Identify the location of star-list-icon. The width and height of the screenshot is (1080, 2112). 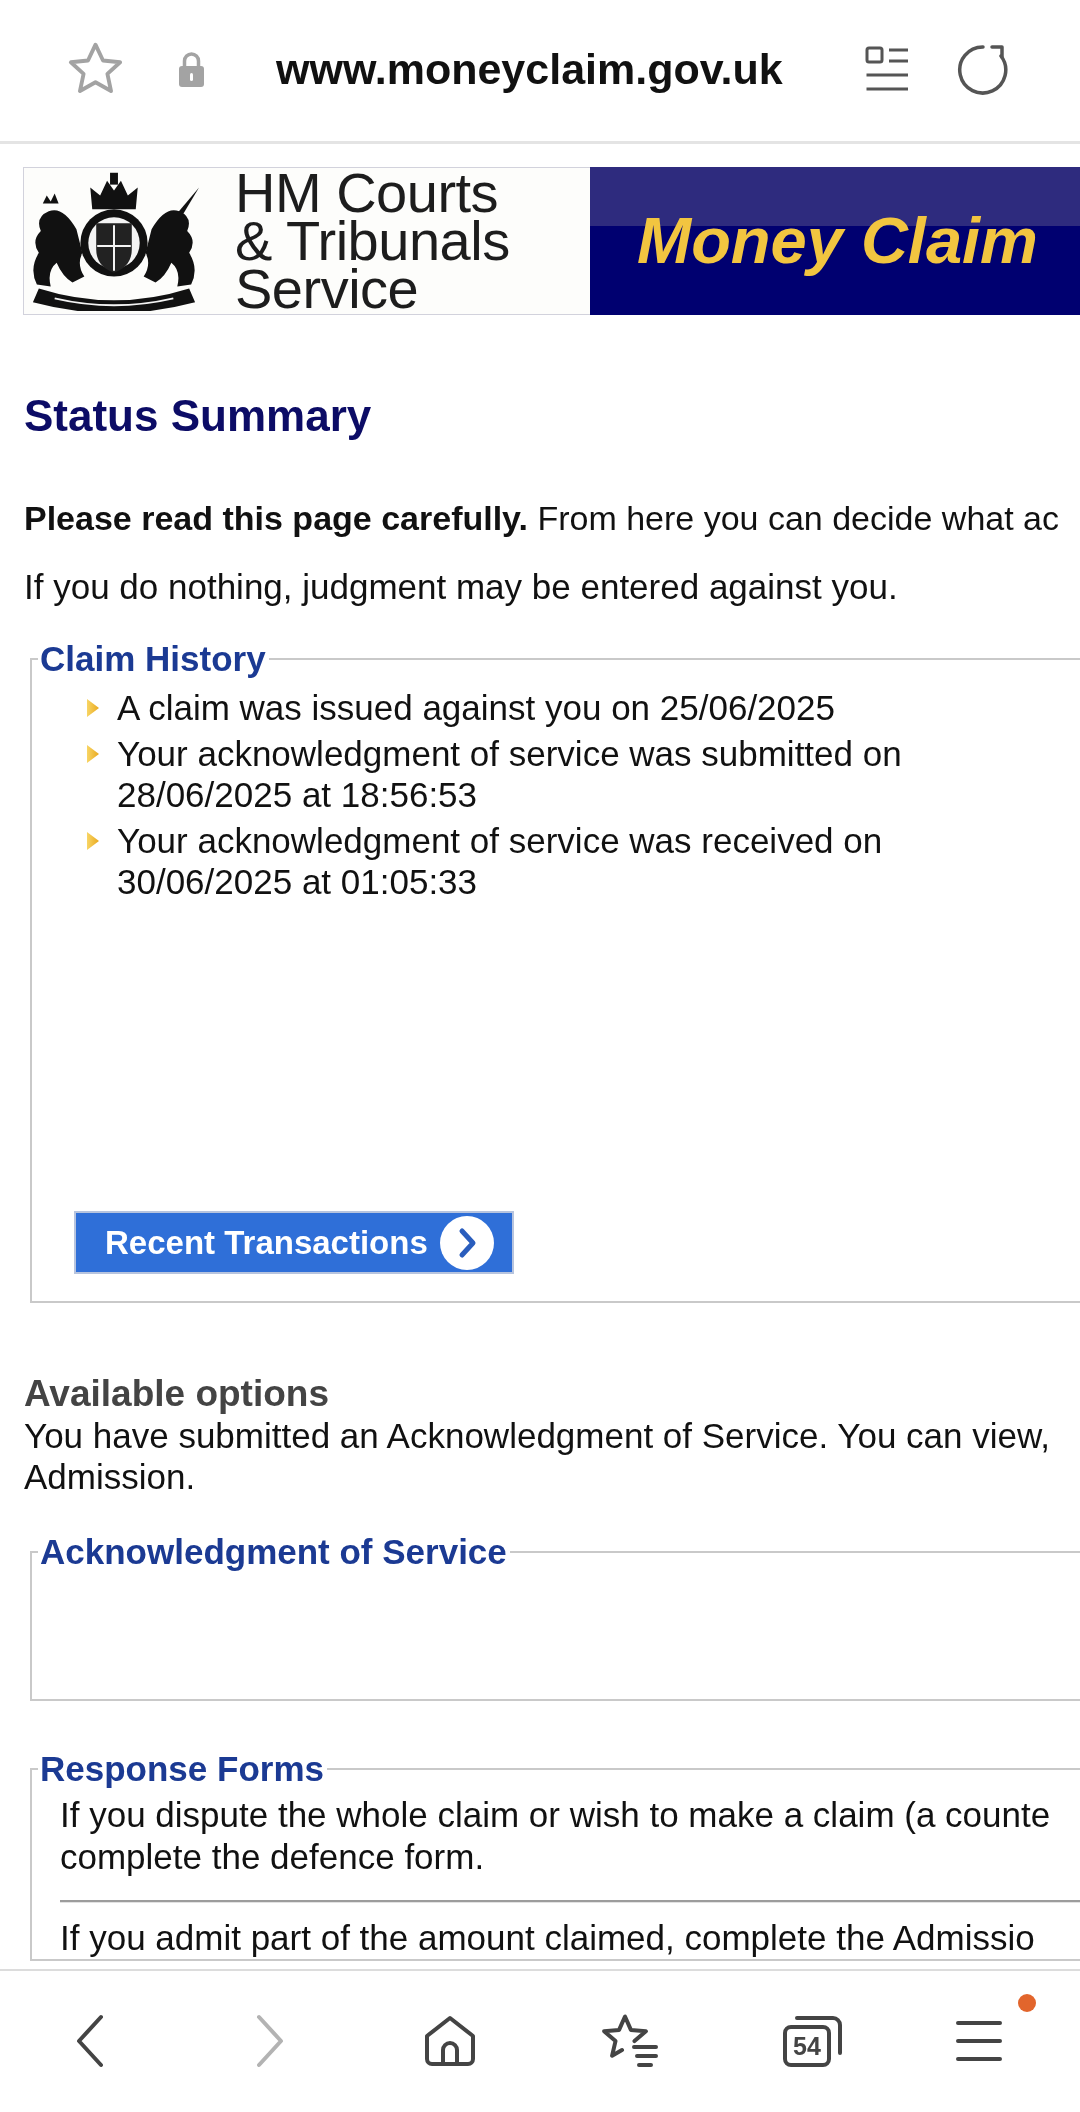
(630, 2040).